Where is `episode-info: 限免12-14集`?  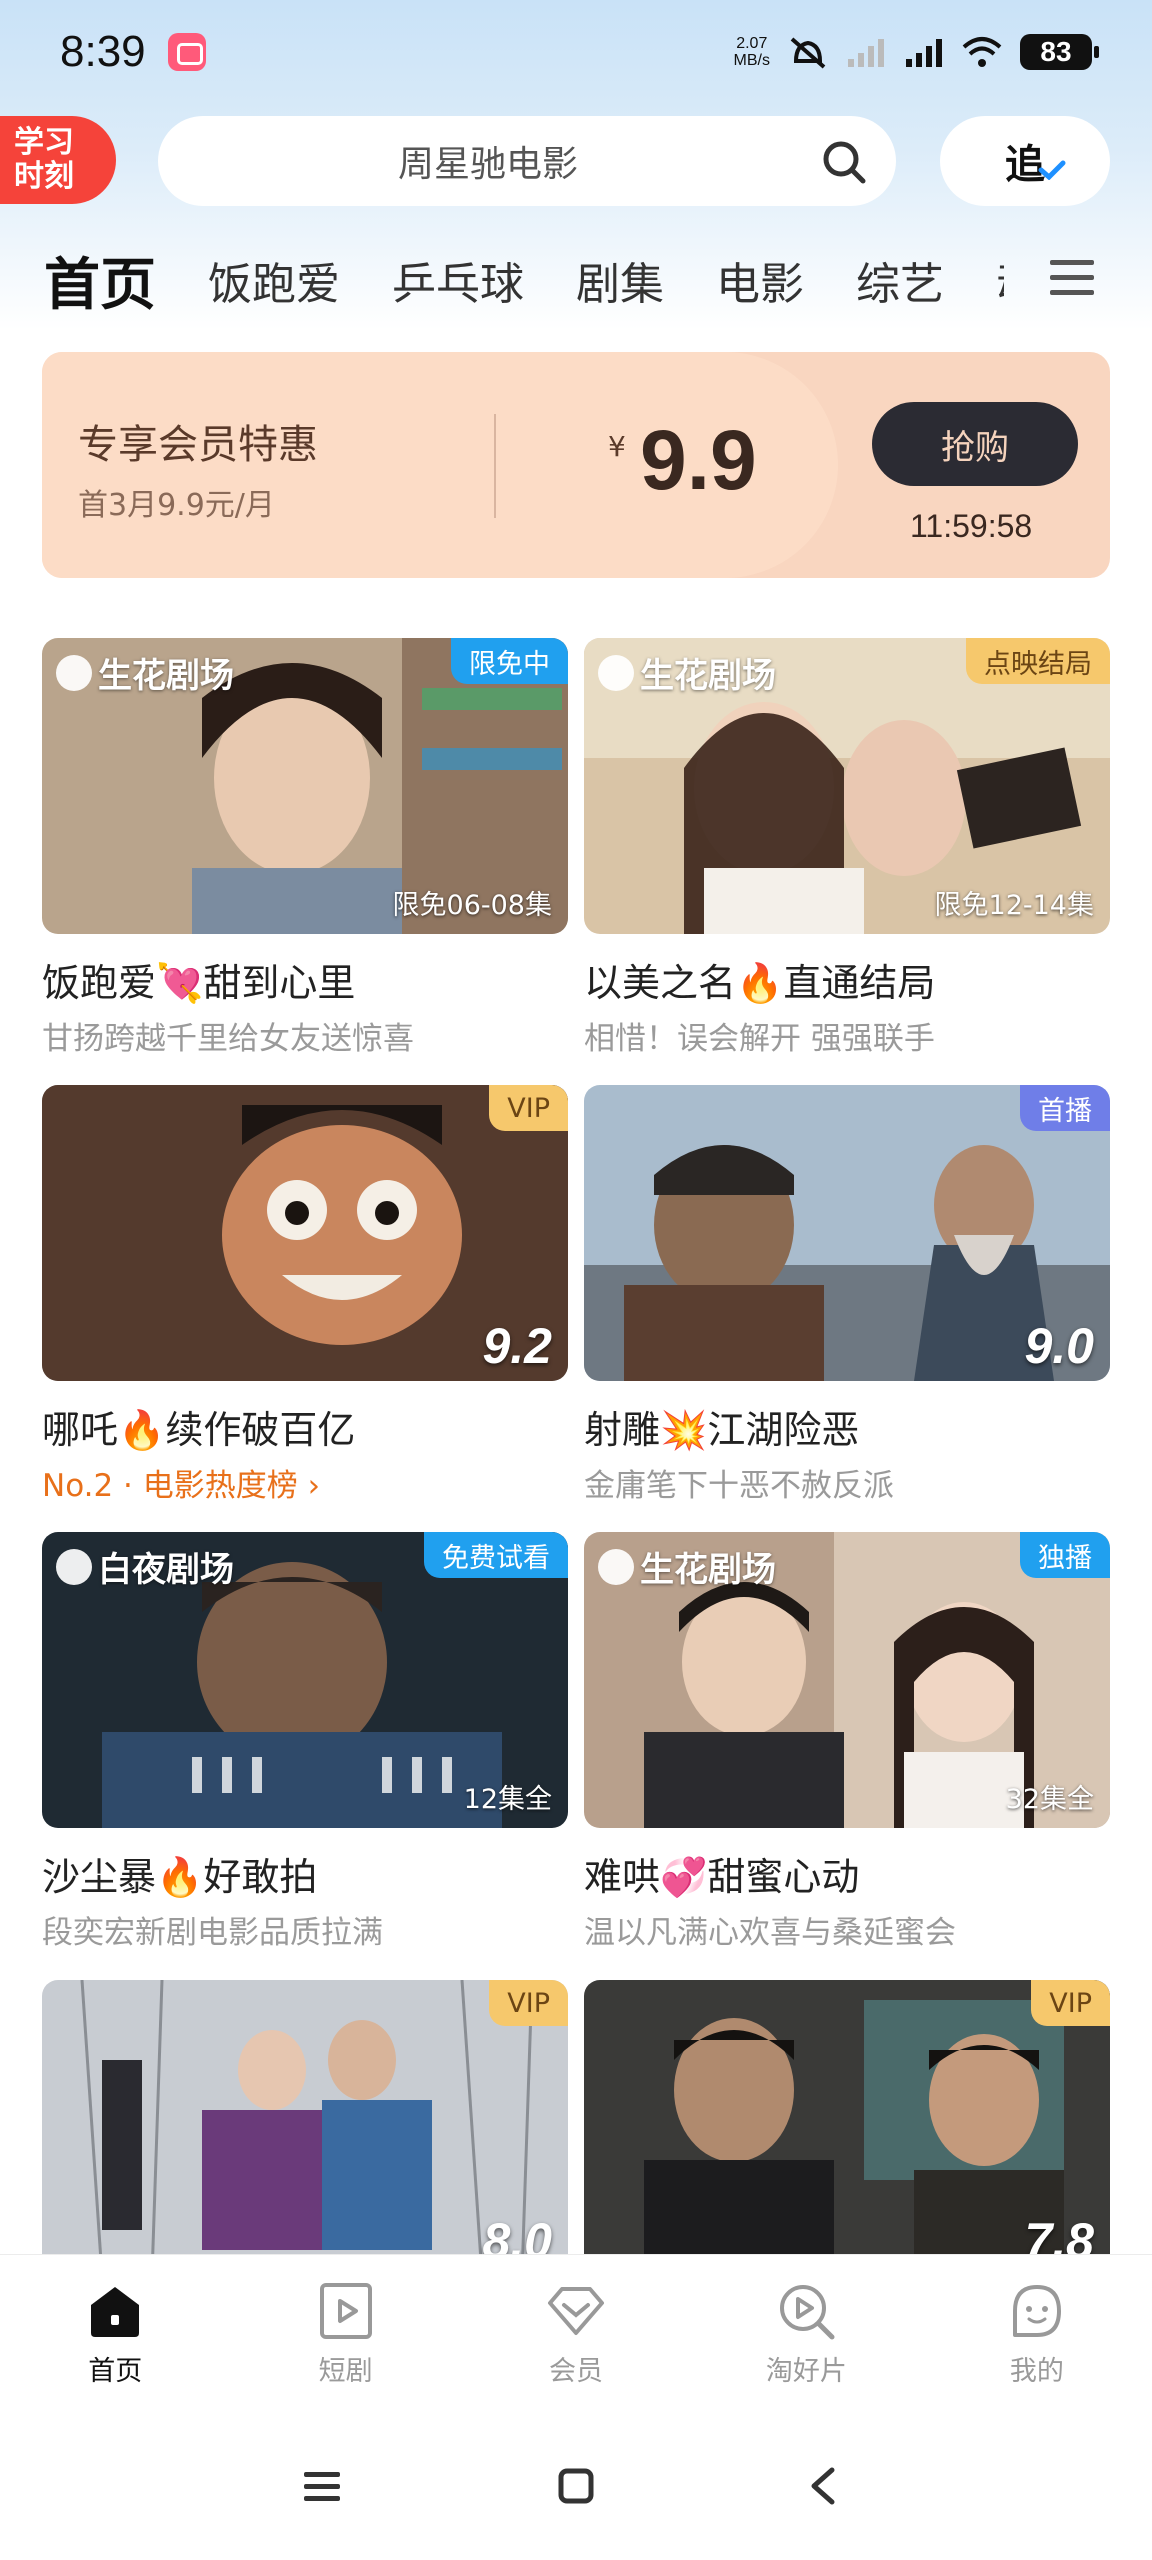
episode-info: 限免12-14集 is located at coordinates (1014, 905).